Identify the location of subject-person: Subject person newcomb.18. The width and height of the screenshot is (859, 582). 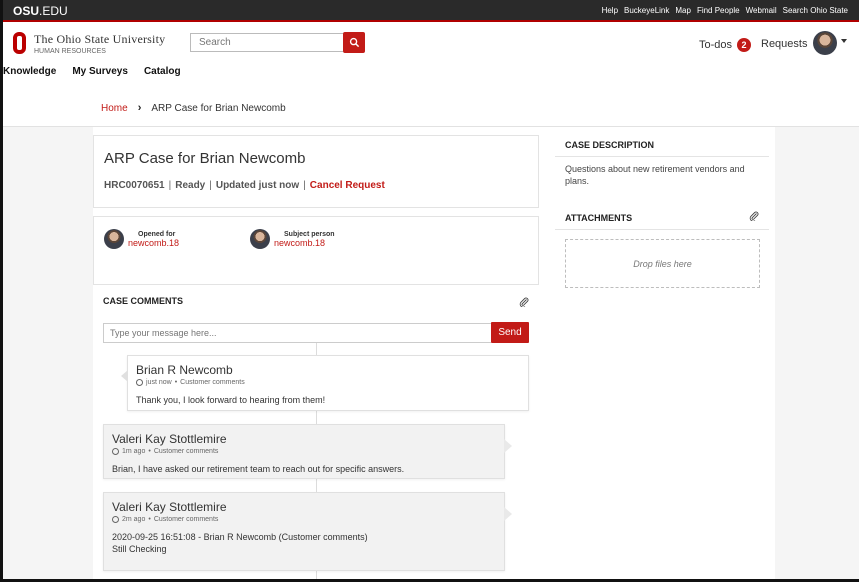
(292, 239).